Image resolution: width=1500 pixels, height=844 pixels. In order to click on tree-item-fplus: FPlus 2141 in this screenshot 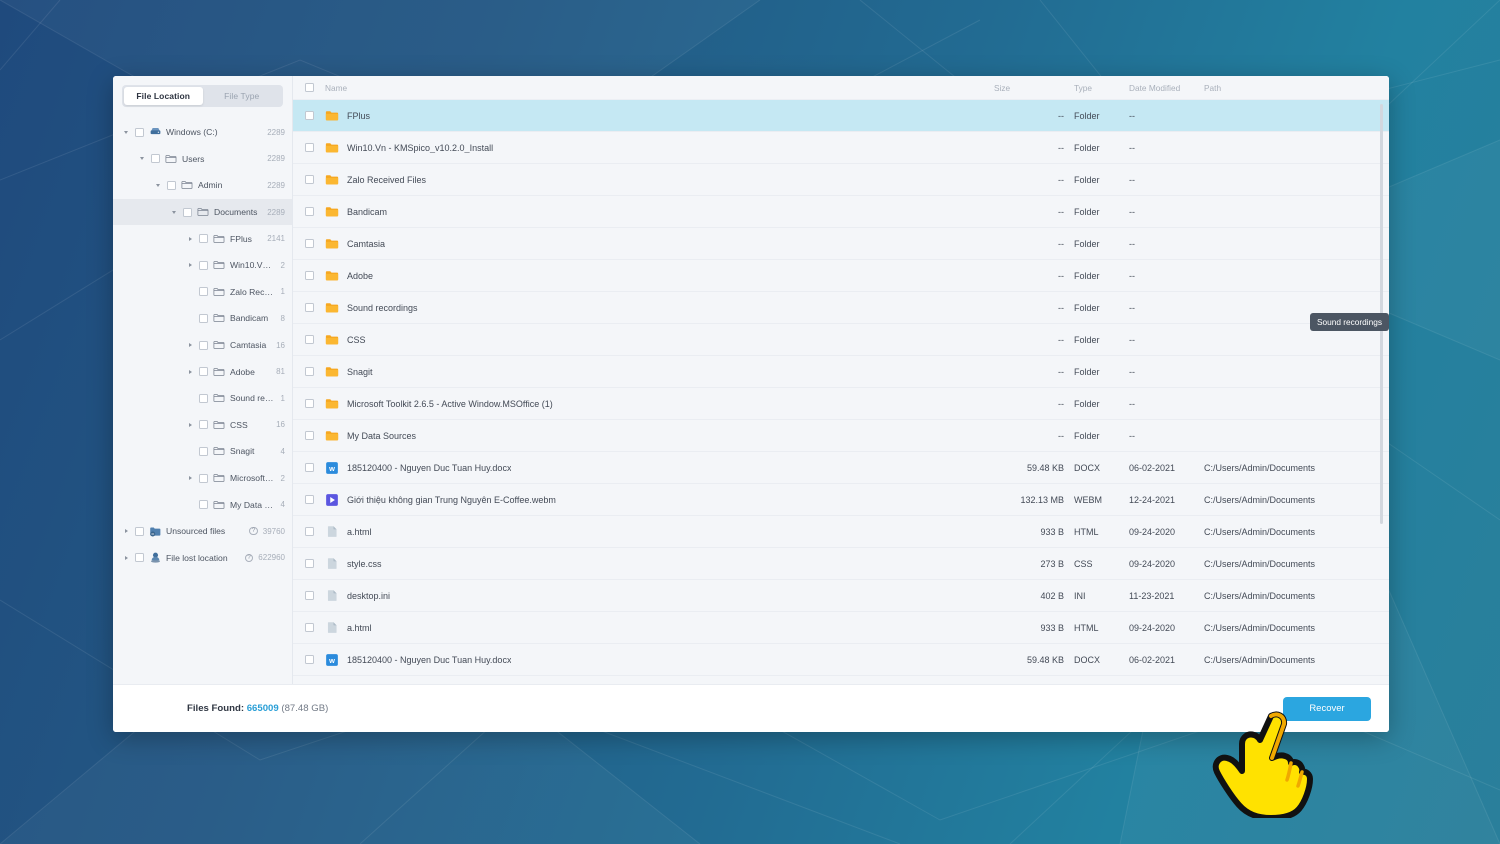, I will do `click(202, 238)`.